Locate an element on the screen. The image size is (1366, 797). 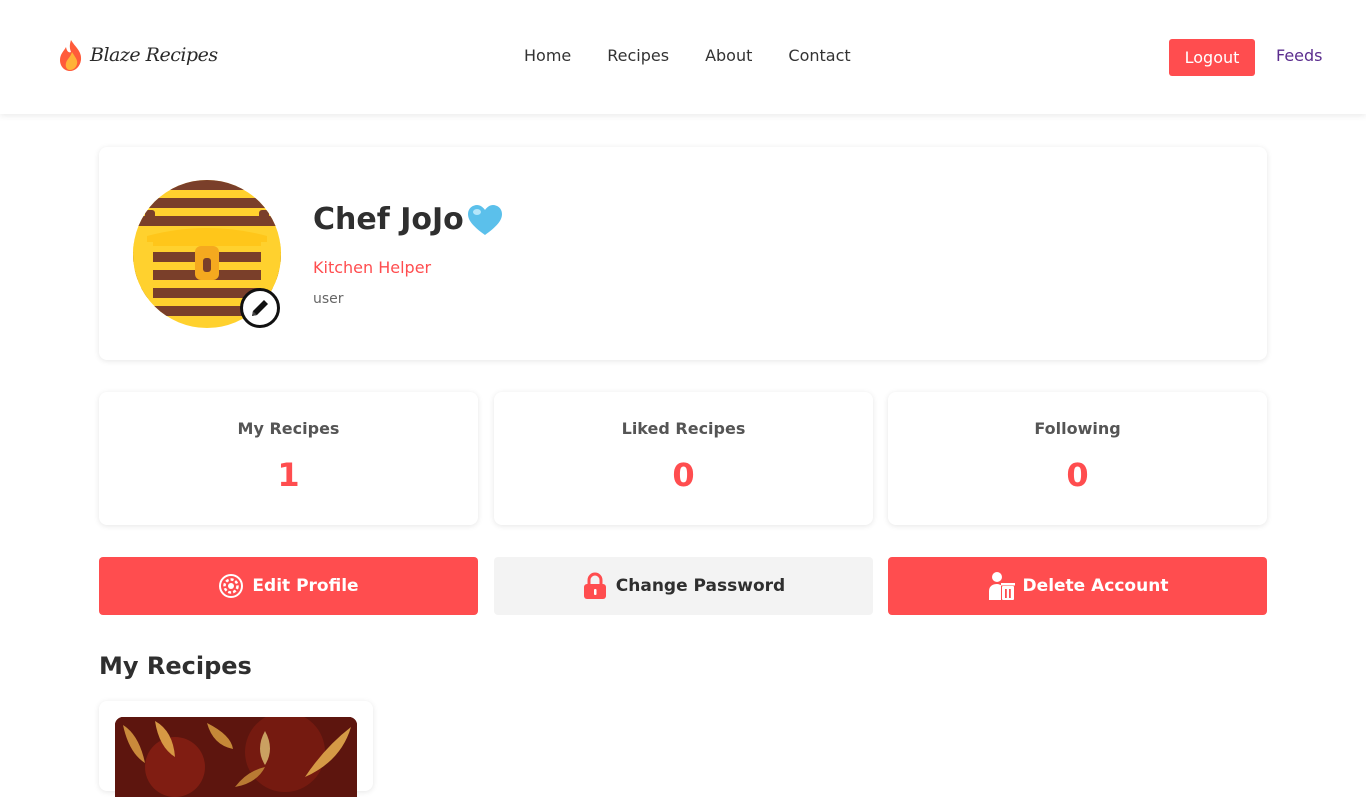
delete-account-button: Delete Account is located at coordinates (1077, 586).